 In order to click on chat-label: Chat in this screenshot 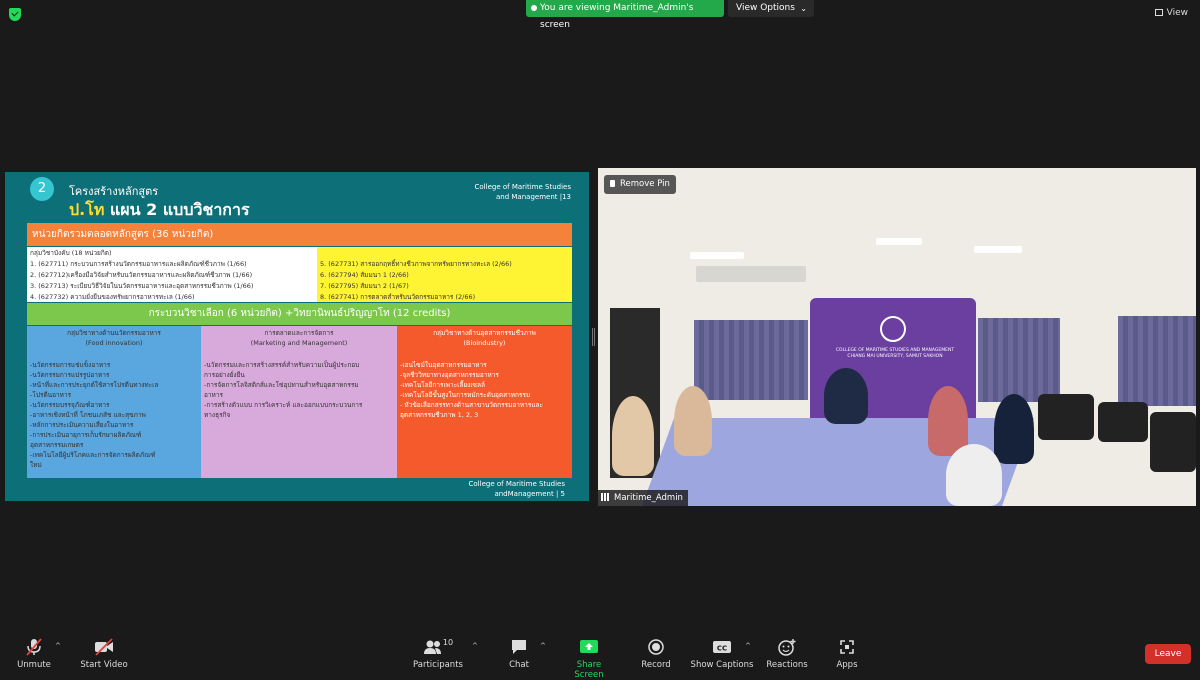, I will do `click(519, 665)`.